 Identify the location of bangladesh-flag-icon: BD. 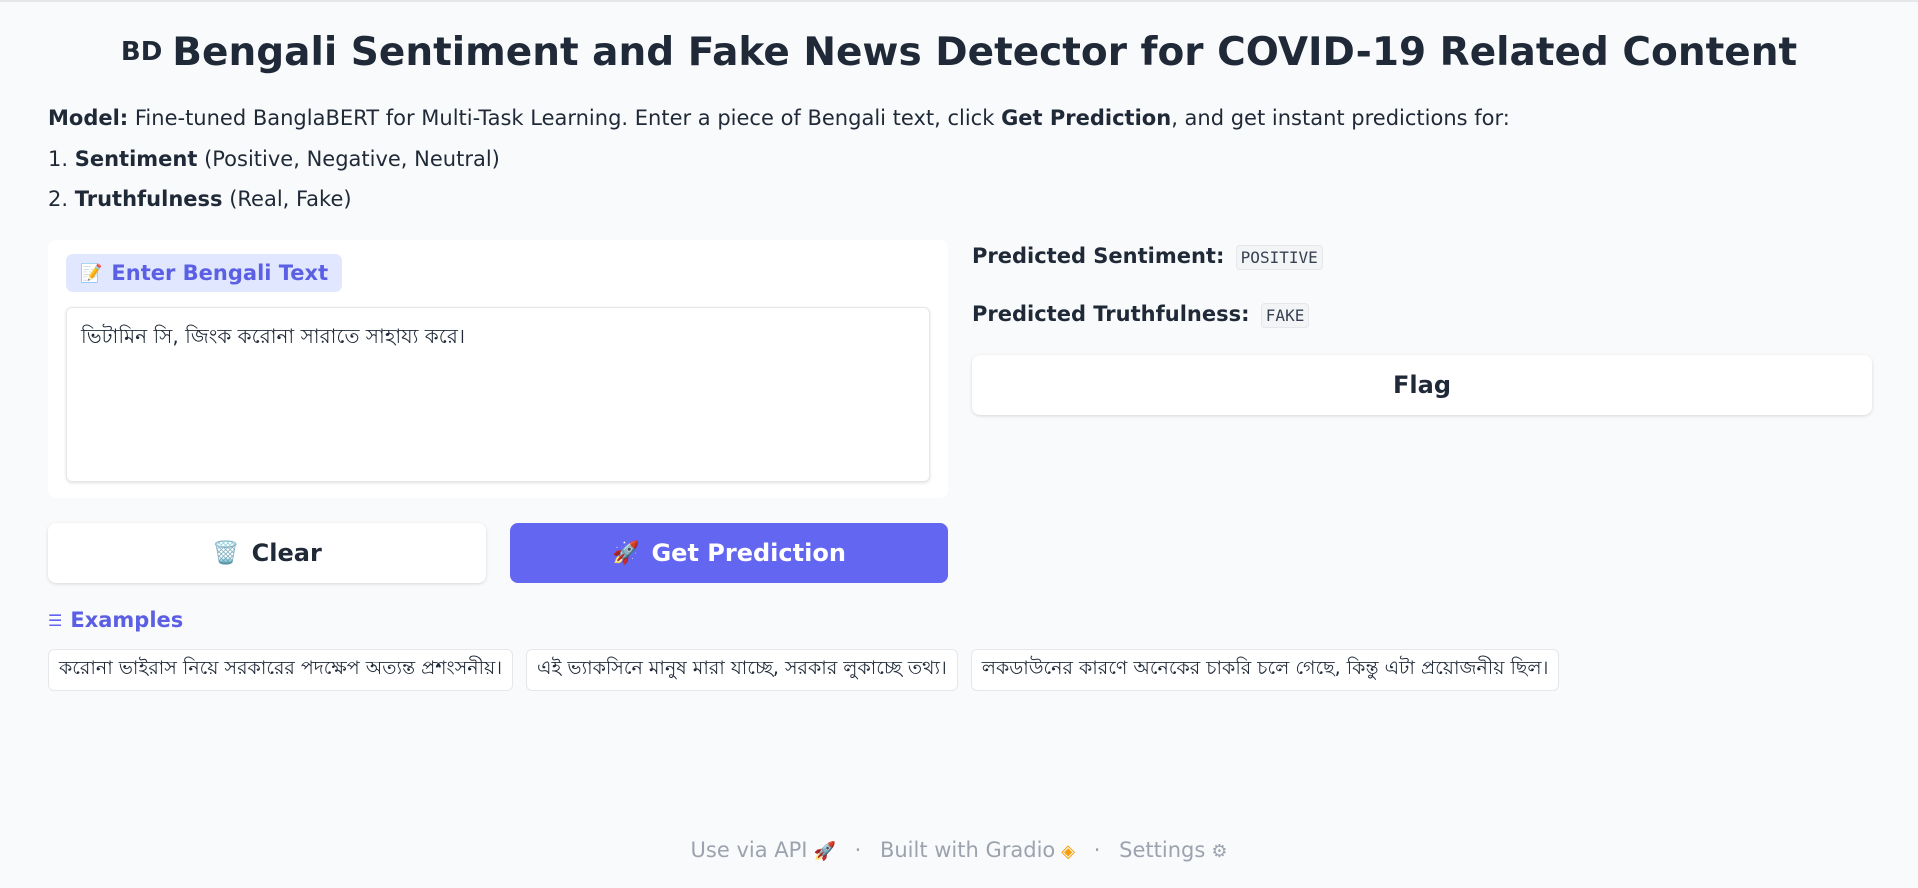
(141, 51).